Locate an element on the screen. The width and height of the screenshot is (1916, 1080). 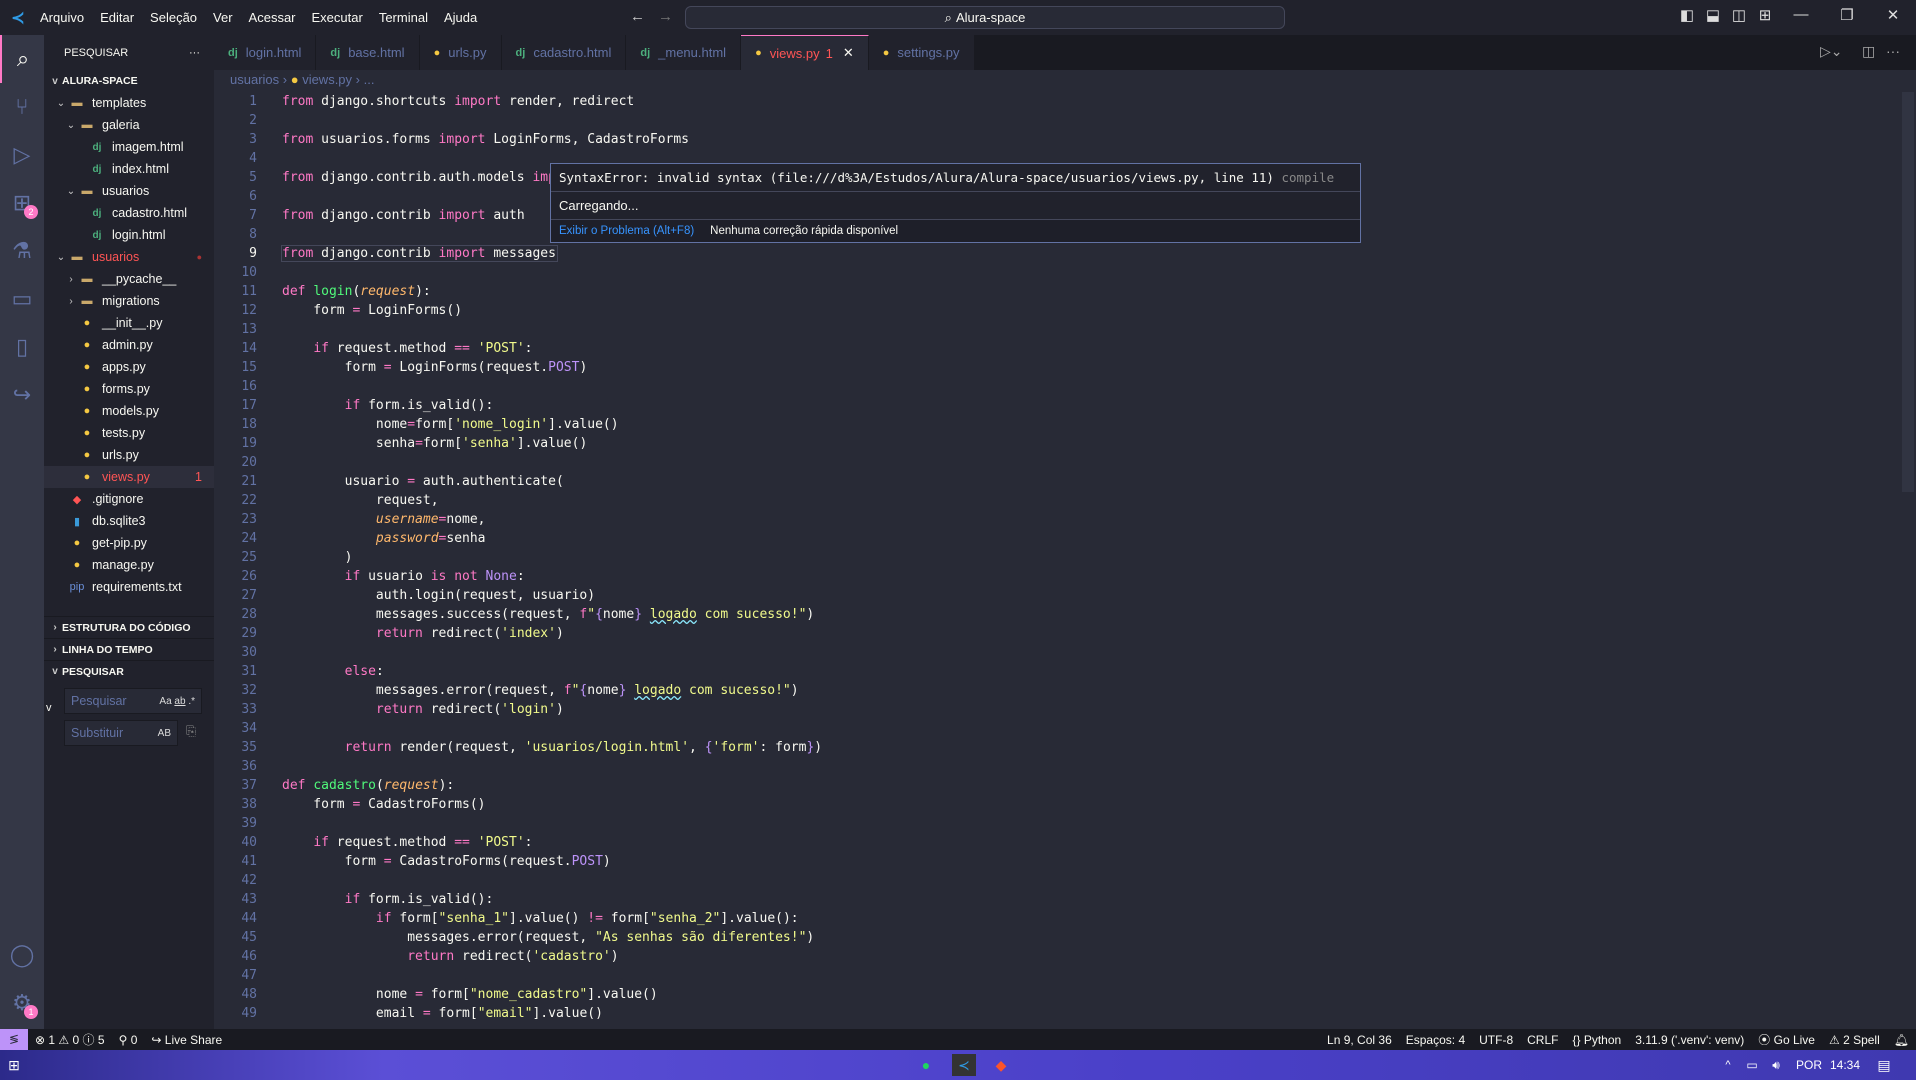
explorer-root: v ALURA-SPACE is located at coordinates (129, 81).